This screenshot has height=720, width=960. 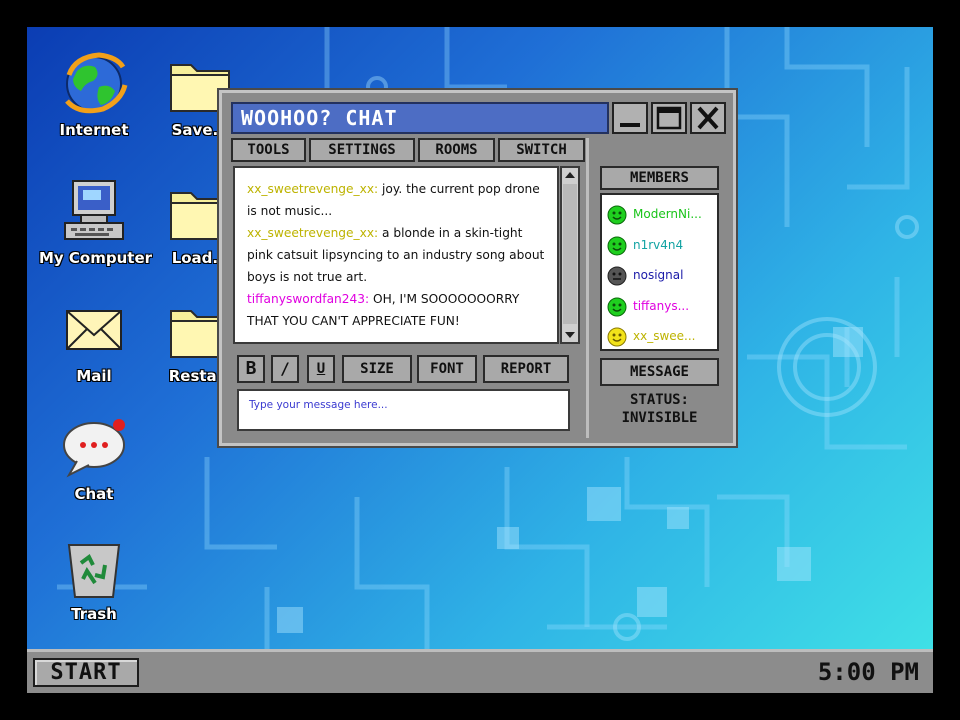 What do you see at coordinates (630, 125) in the screenshot?
I see `minimize-icon` at bounding box center [630, 125].